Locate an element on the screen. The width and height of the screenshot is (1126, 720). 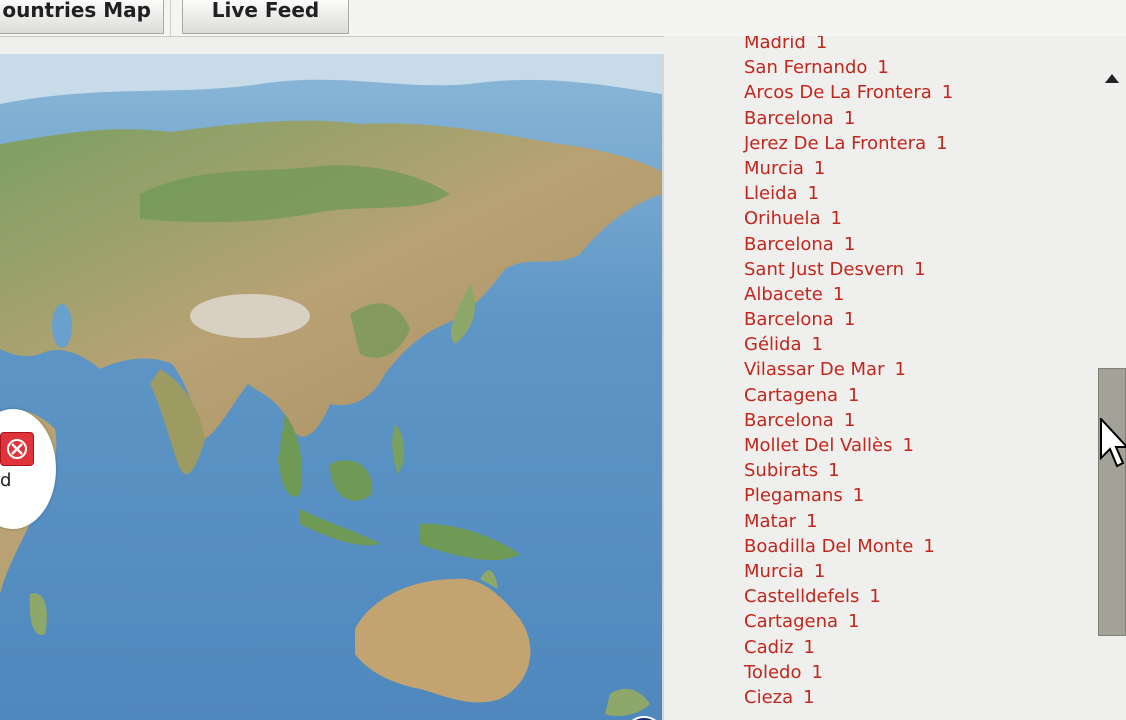
popup-text: d is located at coordinates (6, 480).